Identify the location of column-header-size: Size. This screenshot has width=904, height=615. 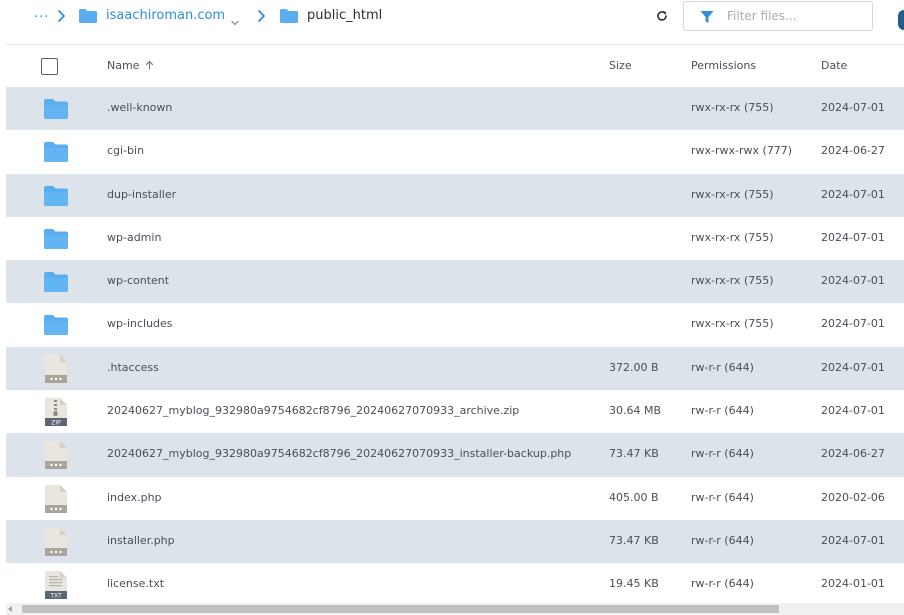
(620, 65).